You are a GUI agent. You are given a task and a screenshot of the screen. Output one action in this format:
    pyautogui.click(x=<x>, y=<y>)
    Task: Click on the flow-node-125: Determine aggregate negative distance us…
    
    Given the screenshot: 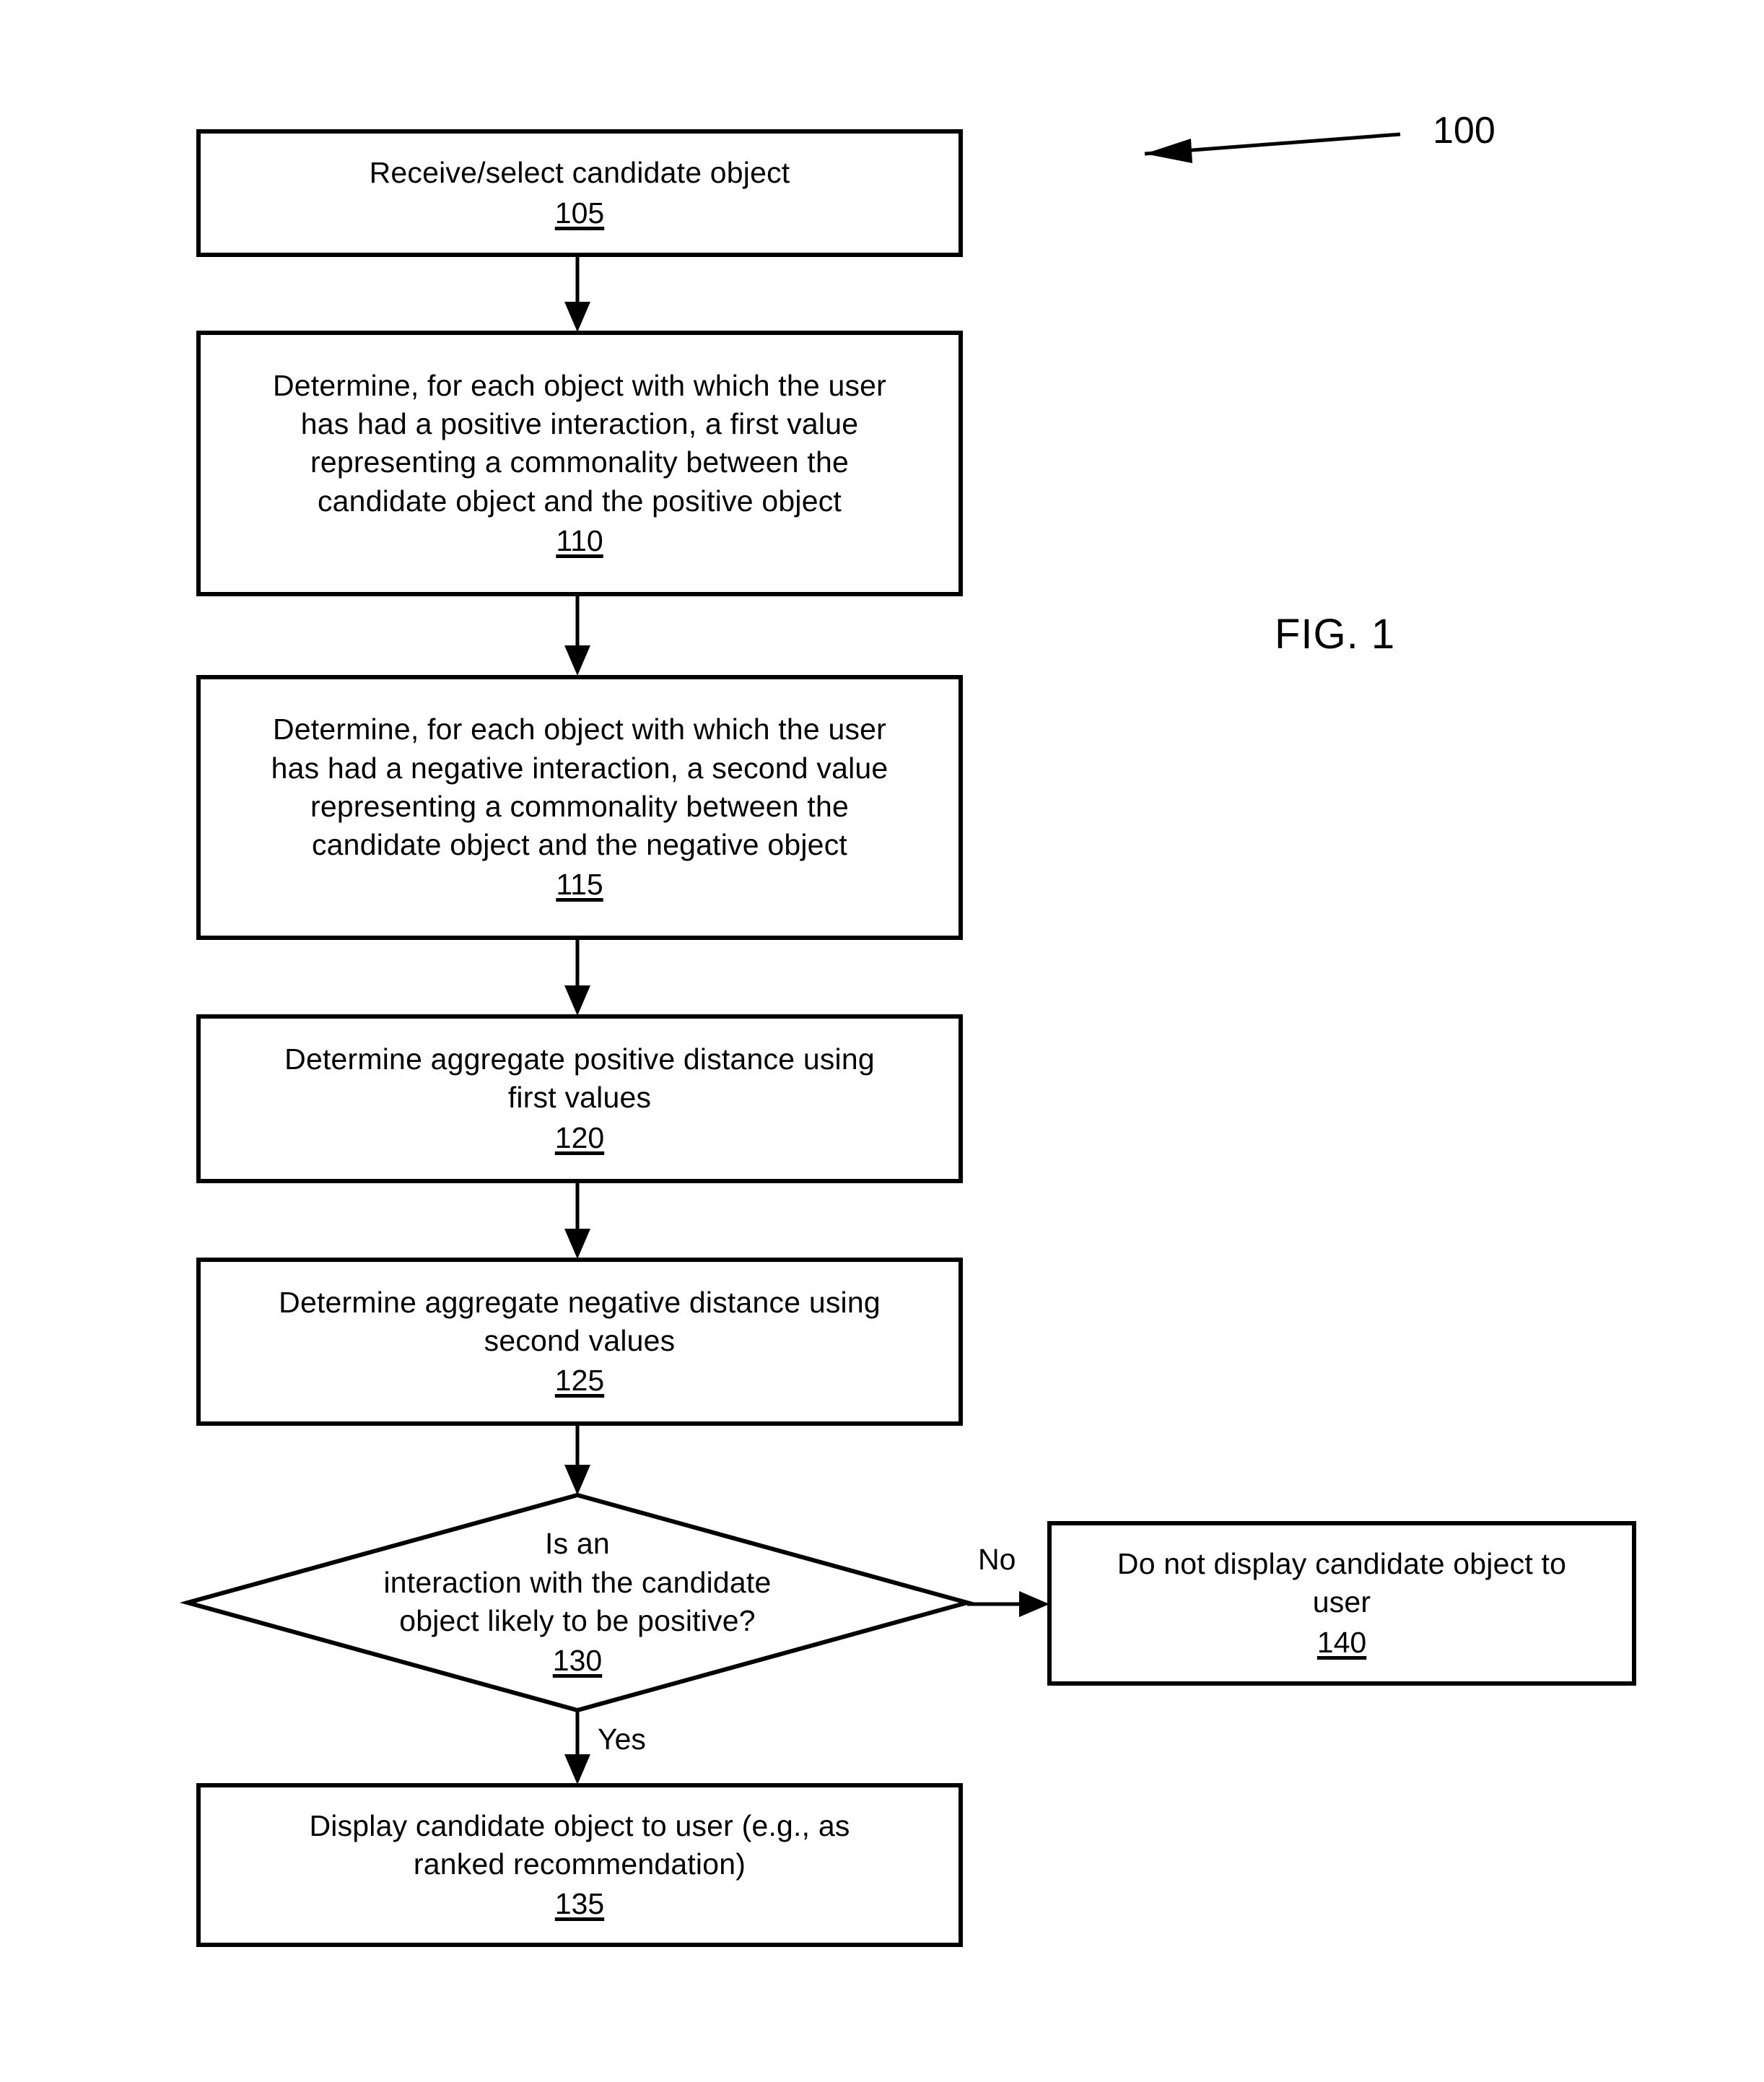 What is the action you would take?
    pyautogui.click(x=579, y=1342)
    